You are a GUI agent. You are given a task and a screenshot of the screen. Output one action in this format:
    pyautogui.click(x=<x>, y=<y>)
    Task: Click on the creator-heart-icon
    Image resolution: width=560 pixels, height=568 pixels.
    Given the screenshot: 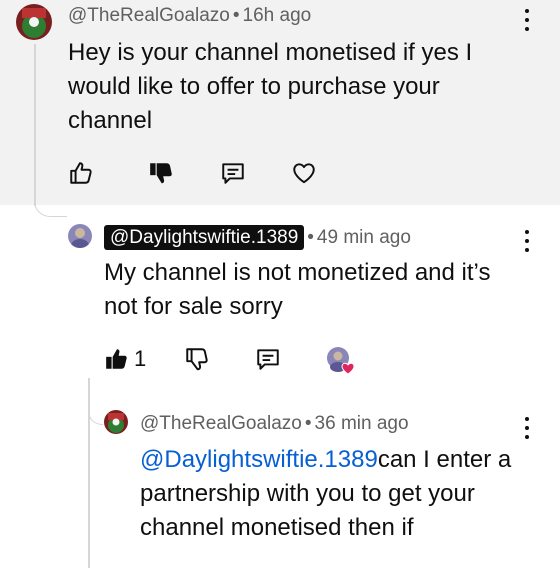 What is the action you would take?
    pyautogui.click(x=341, y=361)
    